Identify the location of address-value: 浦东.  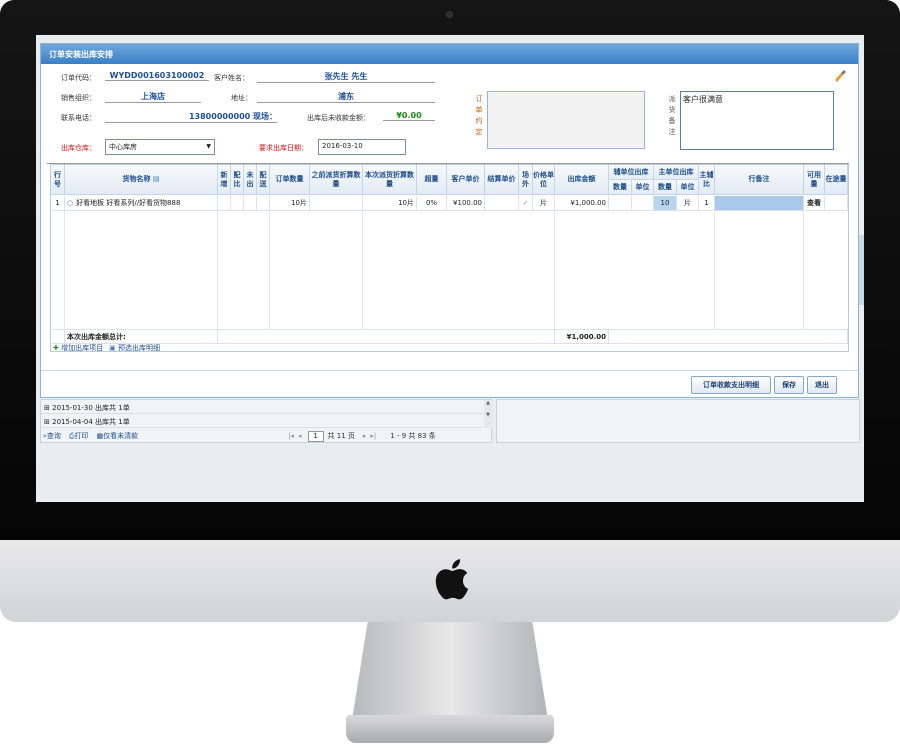
(346, 97).